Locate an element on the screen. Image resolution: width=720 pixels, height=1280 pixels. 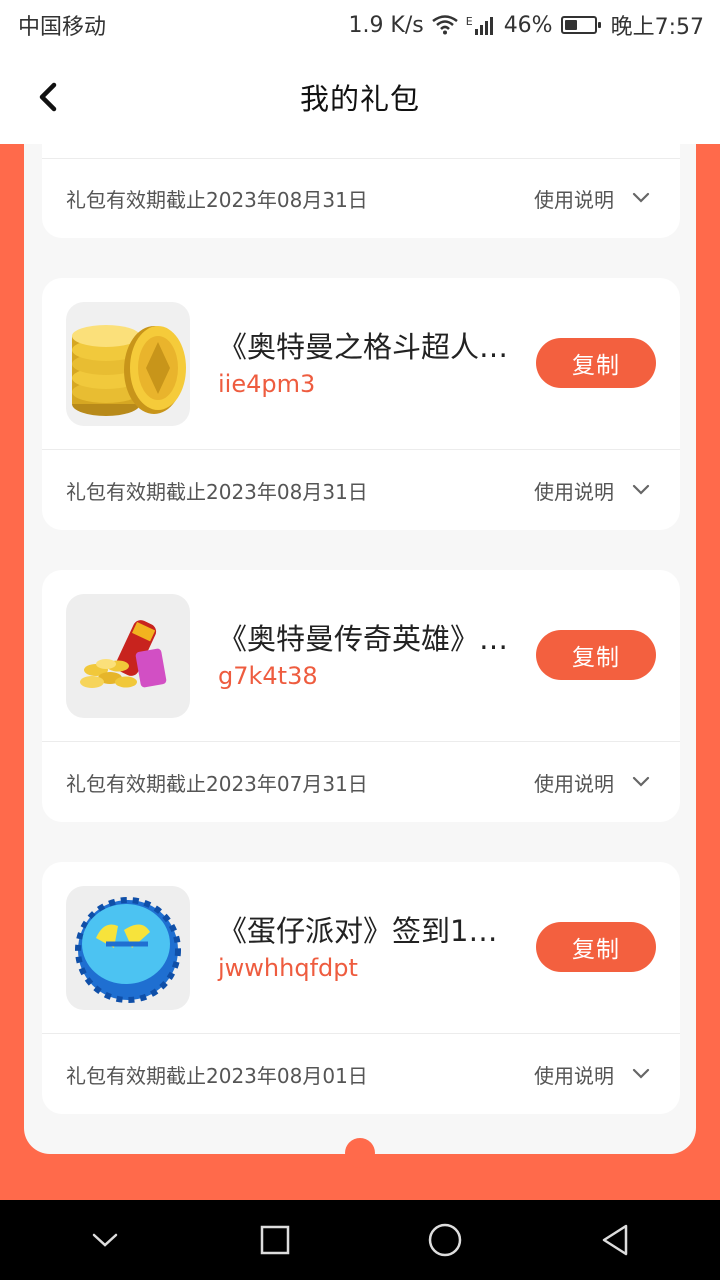
nav-recents-button is located at coordinates (275, 1240).